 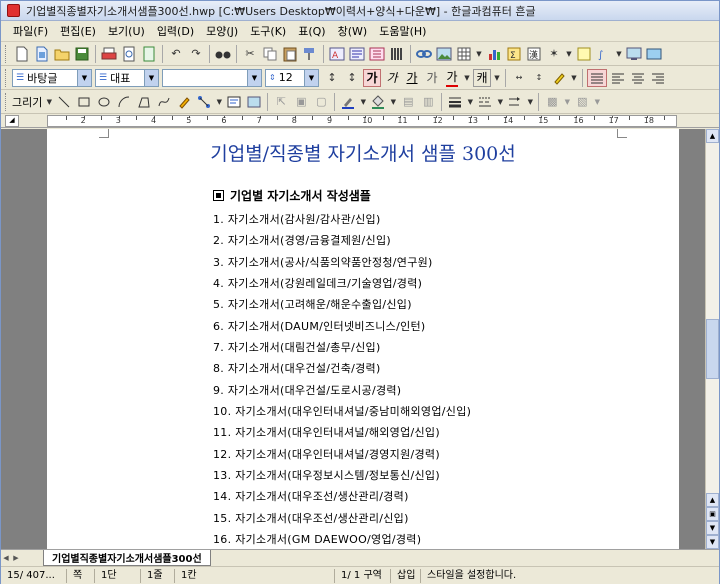 I want to click on ellipse-tool-icon, so click(x=104, y=102).